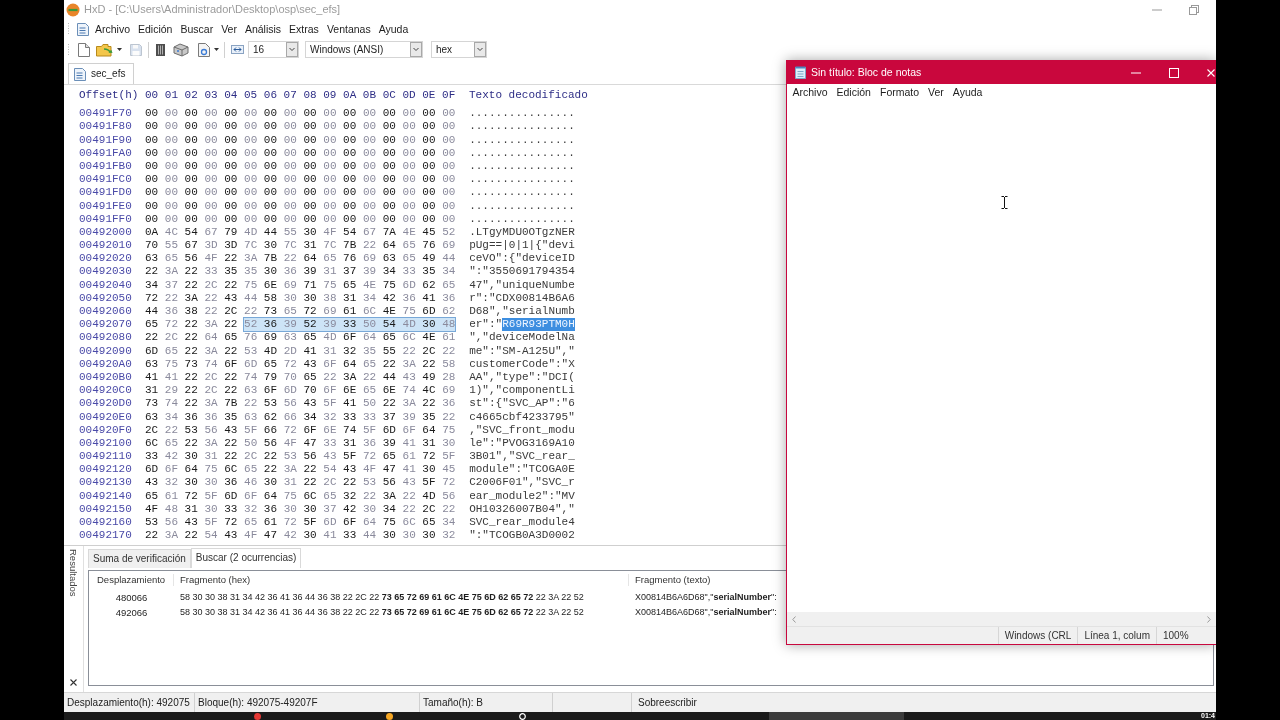  Describe the element at coordinates (522, 523) in the screenshot. I see `decoded-text: SVC_rear_module4` at that location.